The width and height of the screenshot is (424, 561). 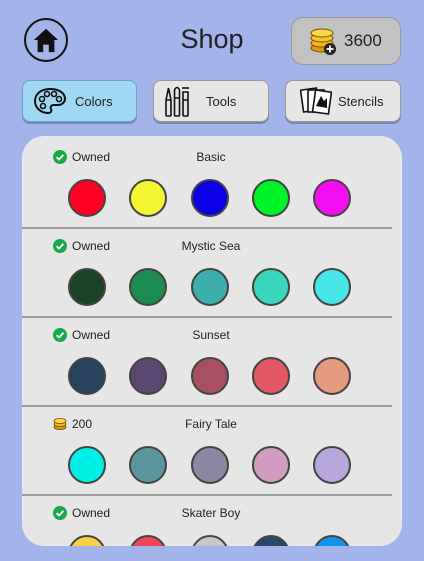 I want to click on brushes-icon, so click(x=177, y=101).